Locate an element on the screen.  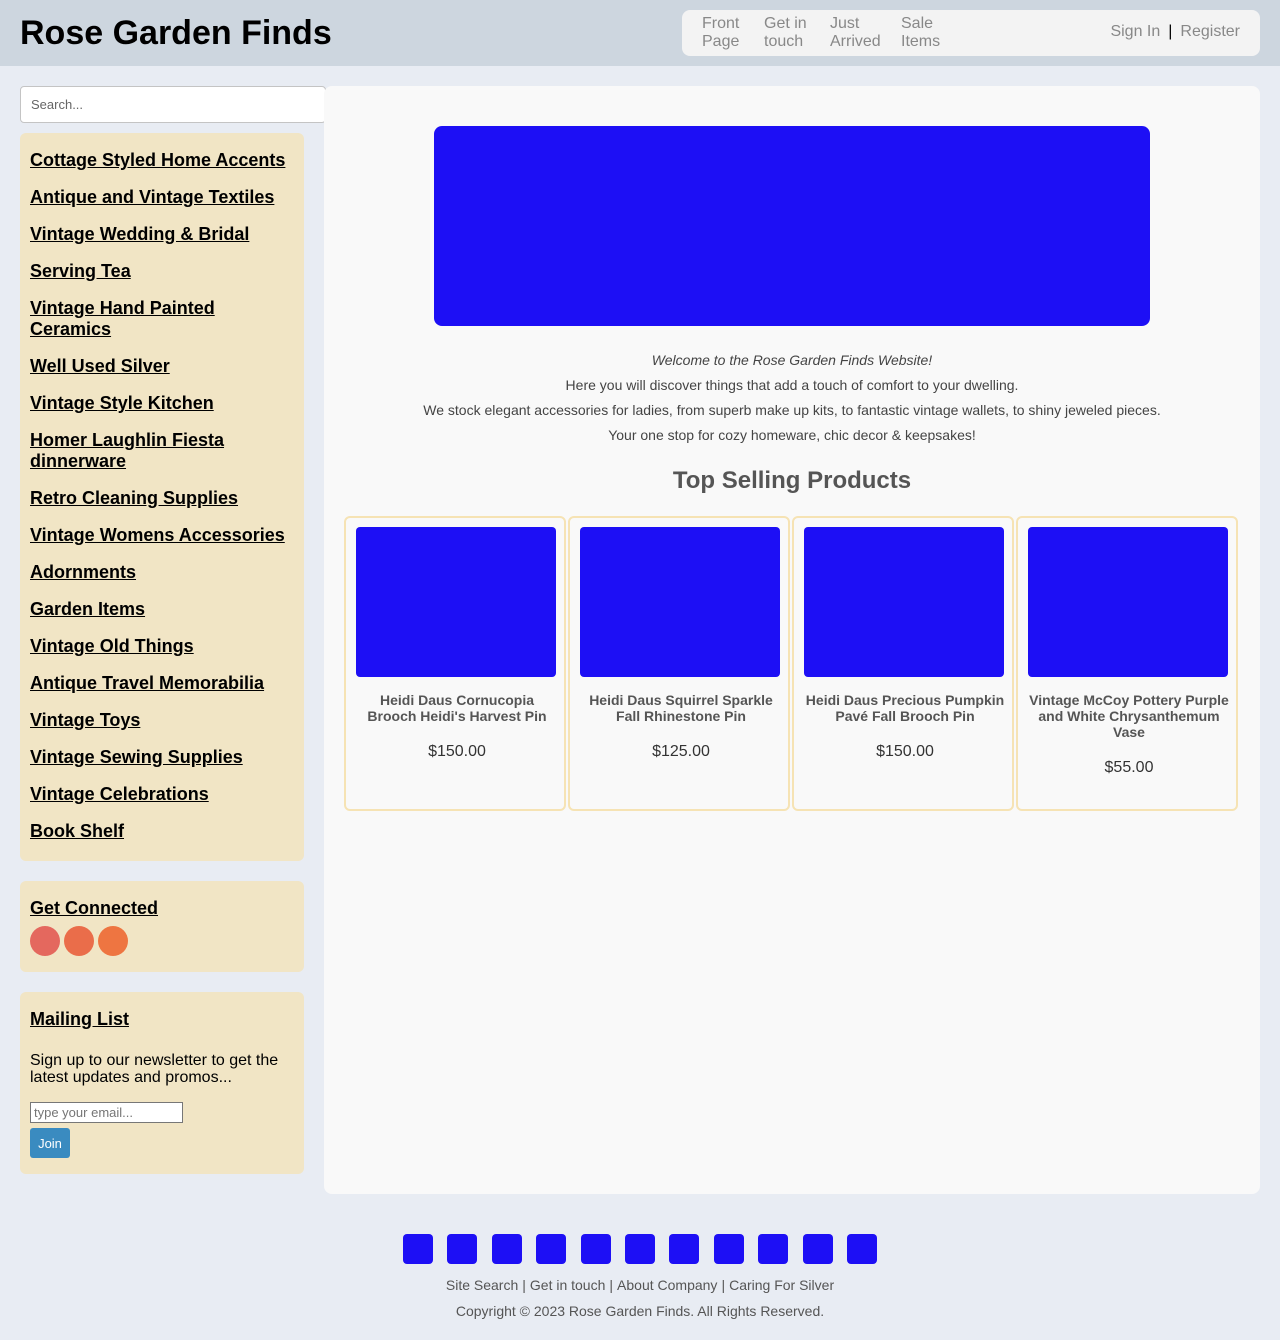
nav-get-in-touch: Get in touch is located at coordinates (791, 33).